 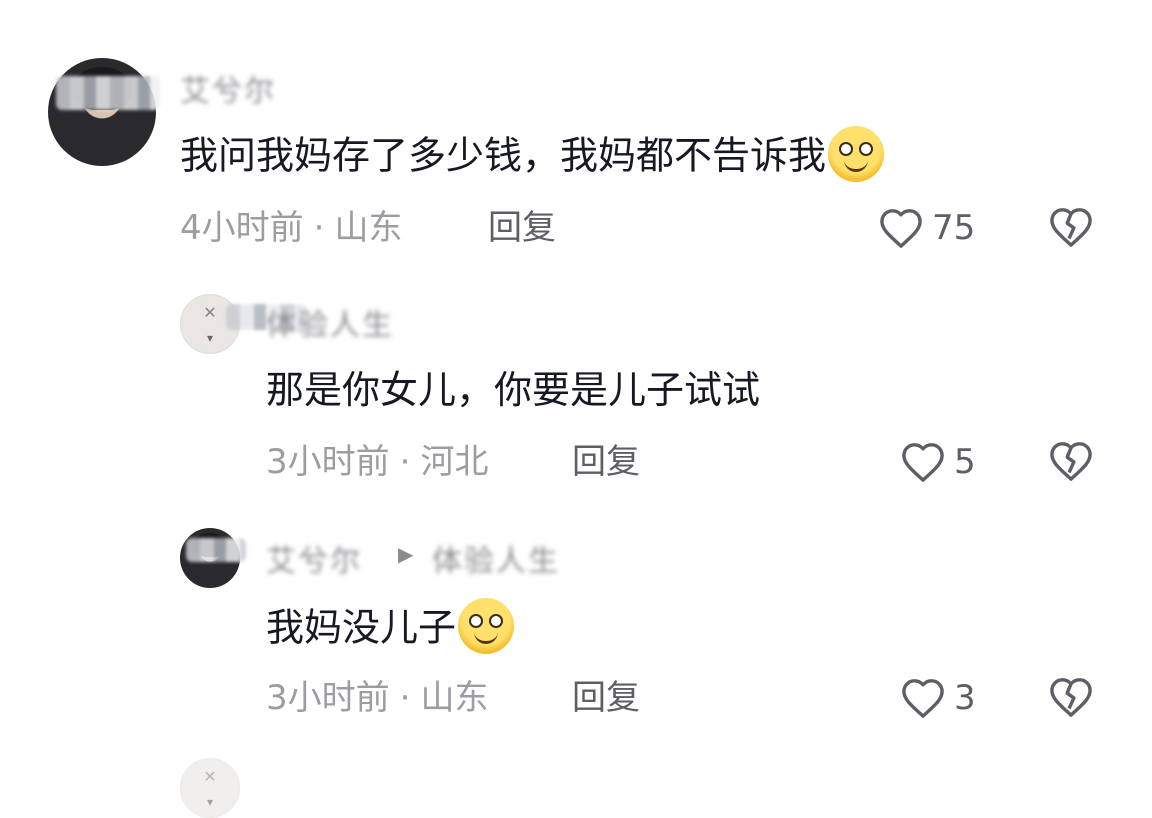 I want to click on comment-text: 我妈没儿子, so click(x=390, y=628).